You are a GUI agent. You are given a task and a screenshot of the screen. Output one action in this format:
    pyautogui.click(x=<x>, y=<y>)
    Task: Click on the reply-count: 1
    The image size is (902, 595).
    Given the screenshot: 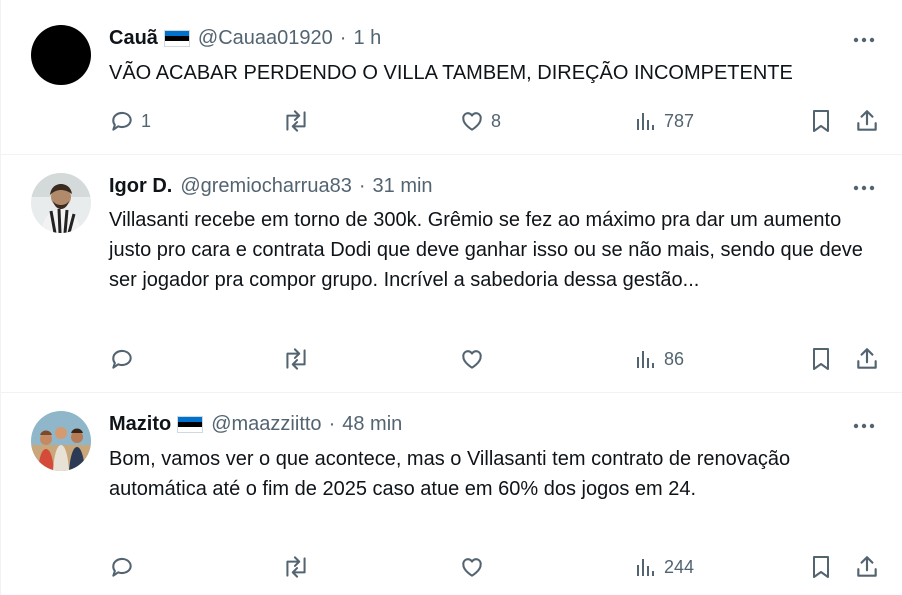 What is the action you would take?
    pyautogui.click(x=146, y=120)
    